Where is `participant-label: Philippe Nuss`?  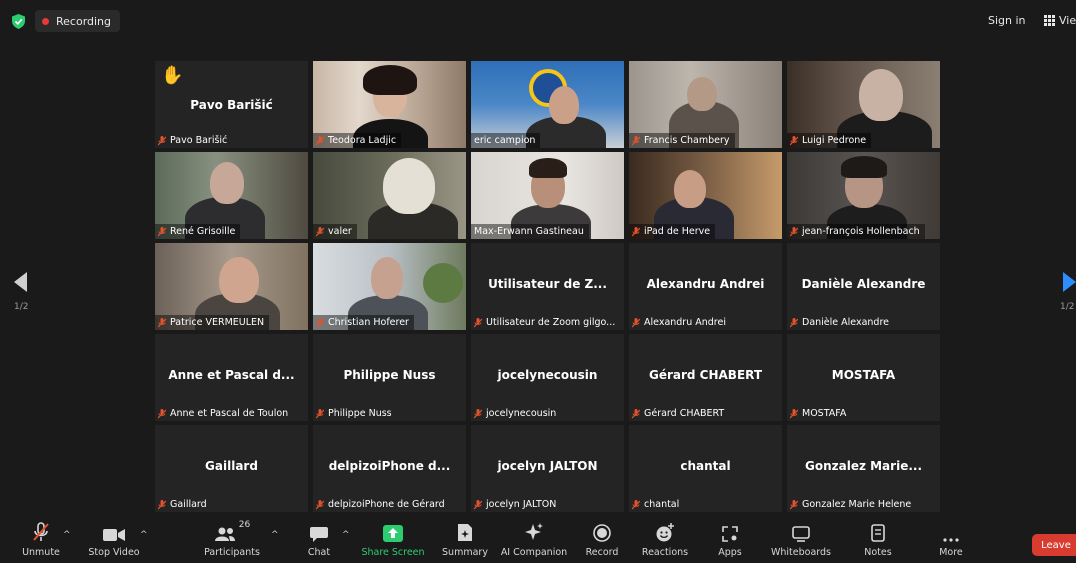 participant-label: Philippe Nuss is located at coordinates (355, 413).